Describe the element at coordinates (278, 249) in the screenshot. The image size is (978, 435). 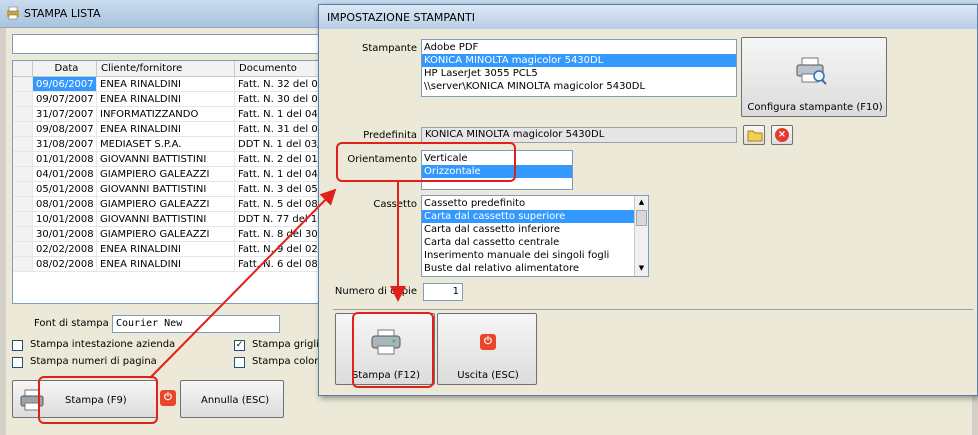
I see `cell-document: Fatt. N. 9 del 02/` at that location.